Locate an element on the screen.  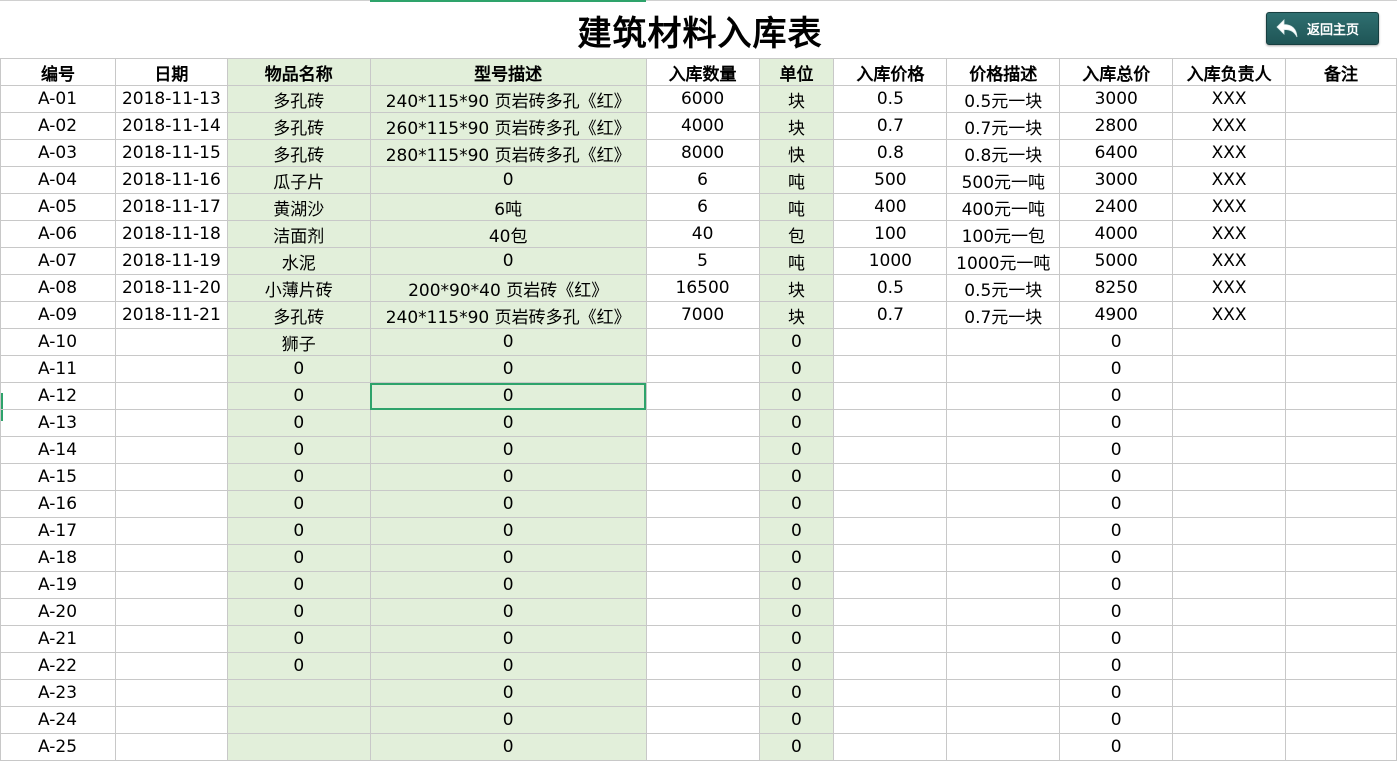
cell-item-name: 小薄片砖 is located at coordinates (298, 288).